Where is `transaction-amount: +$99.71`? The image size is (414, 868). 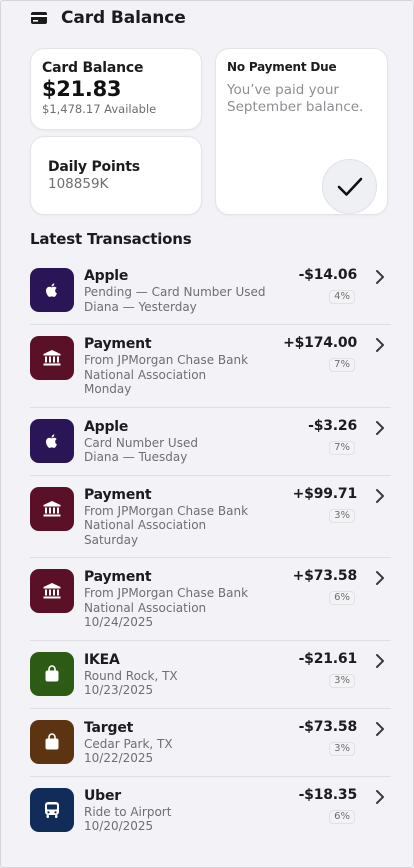
transaction-amount: +$99.71 is located at coordinates (325, 493).